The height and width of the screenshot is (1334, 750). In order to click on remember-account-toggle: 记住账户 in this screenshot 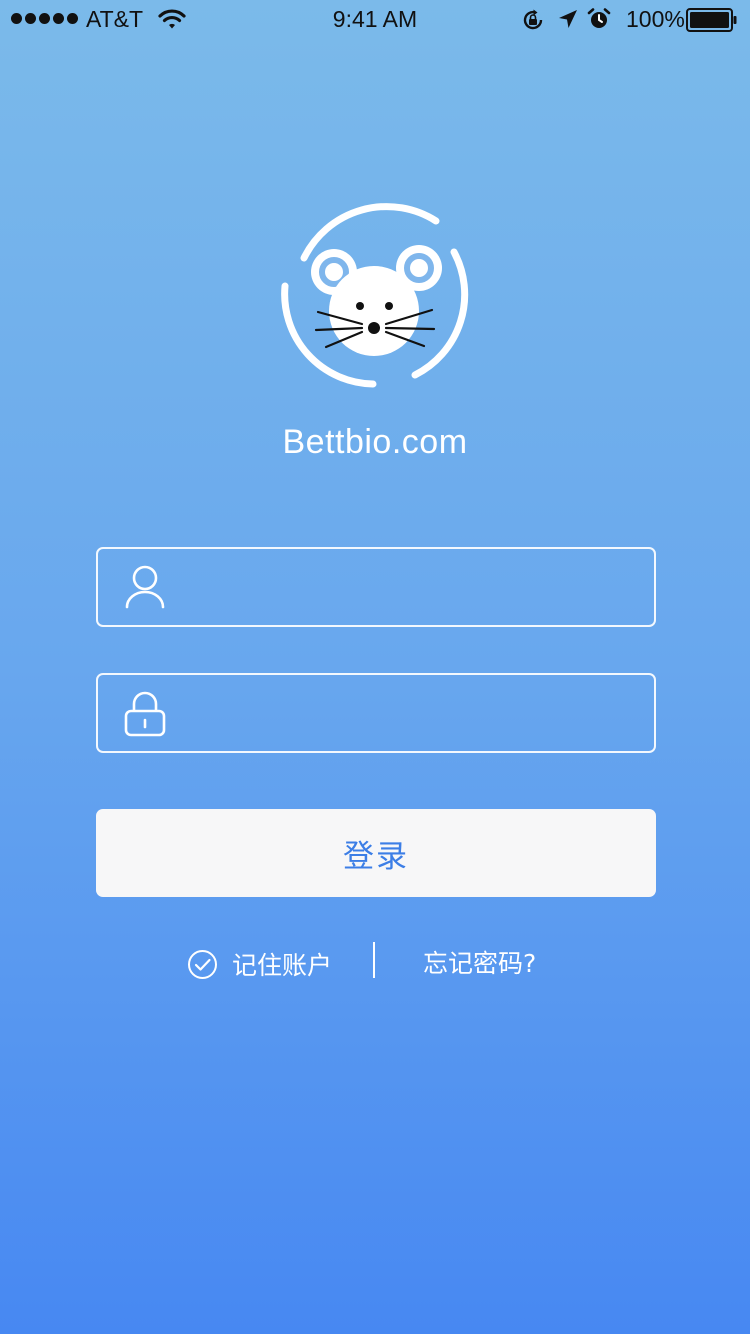, I will do `click(259, 964)`.